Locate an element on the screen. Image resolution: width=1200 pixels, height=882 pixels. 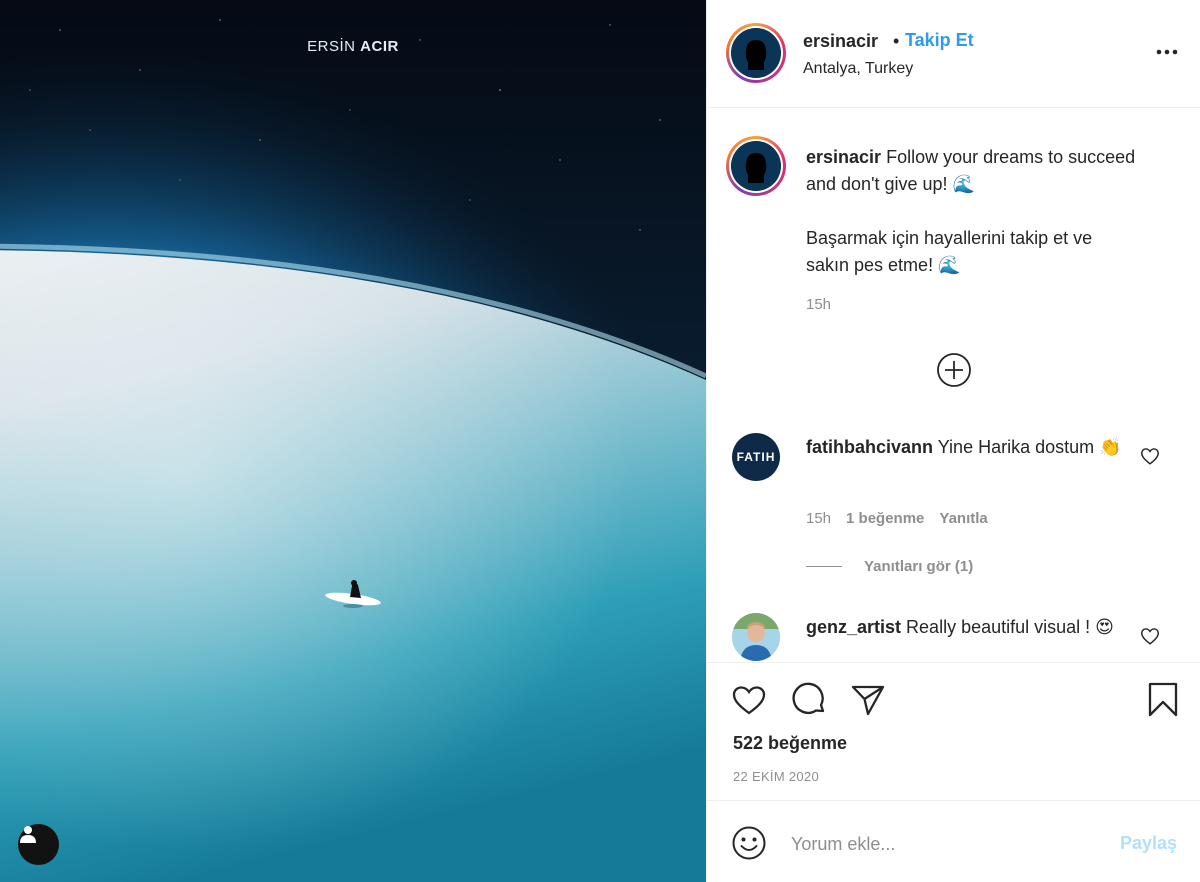
comment-input is located at coordinates (946, 844).